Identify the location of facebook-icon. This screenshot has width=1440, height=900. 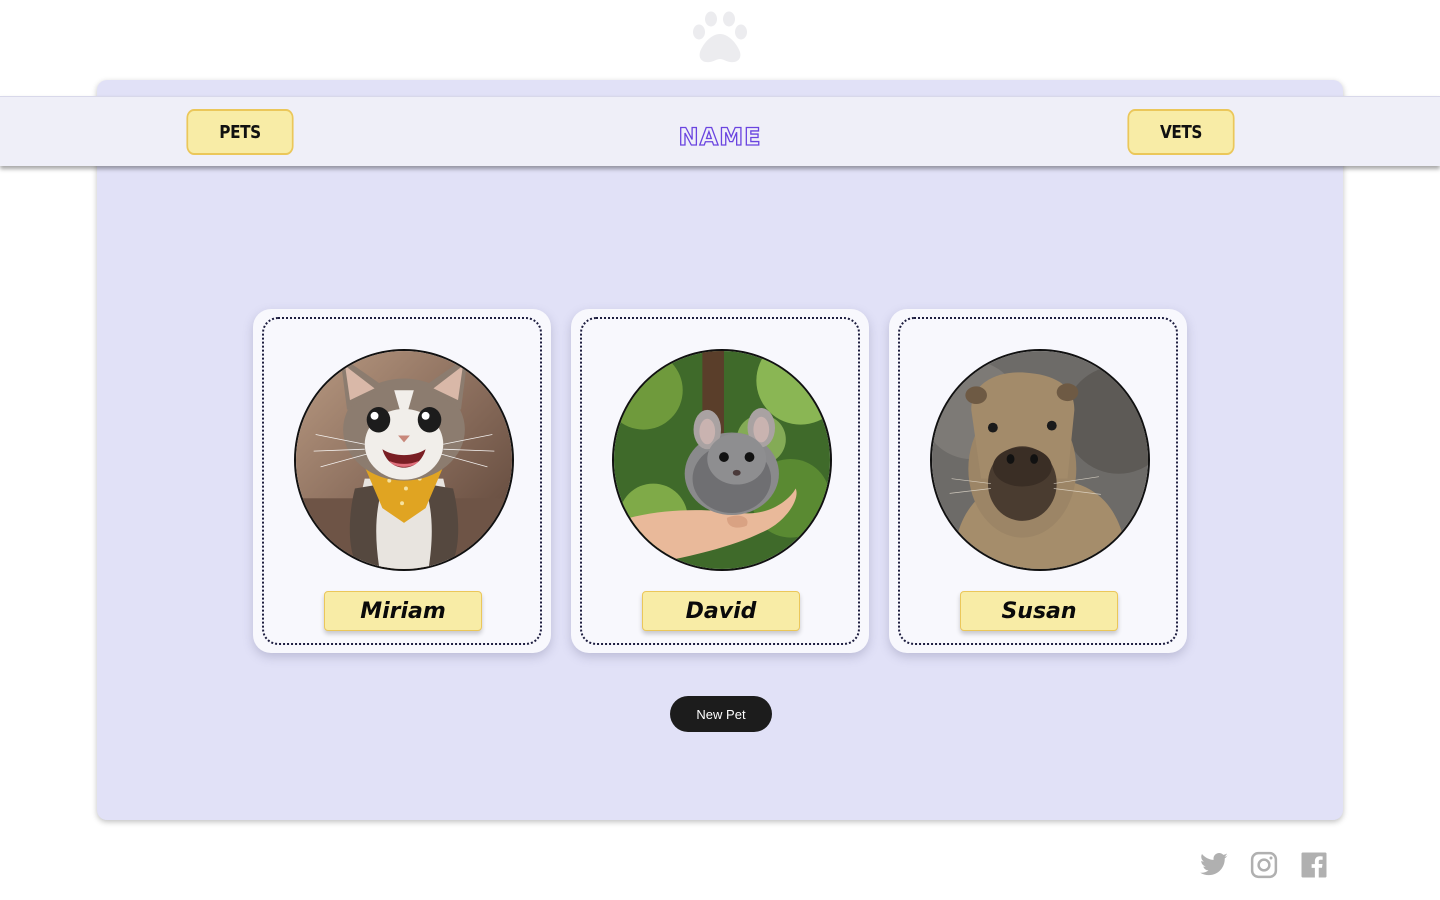
(1314, 865).